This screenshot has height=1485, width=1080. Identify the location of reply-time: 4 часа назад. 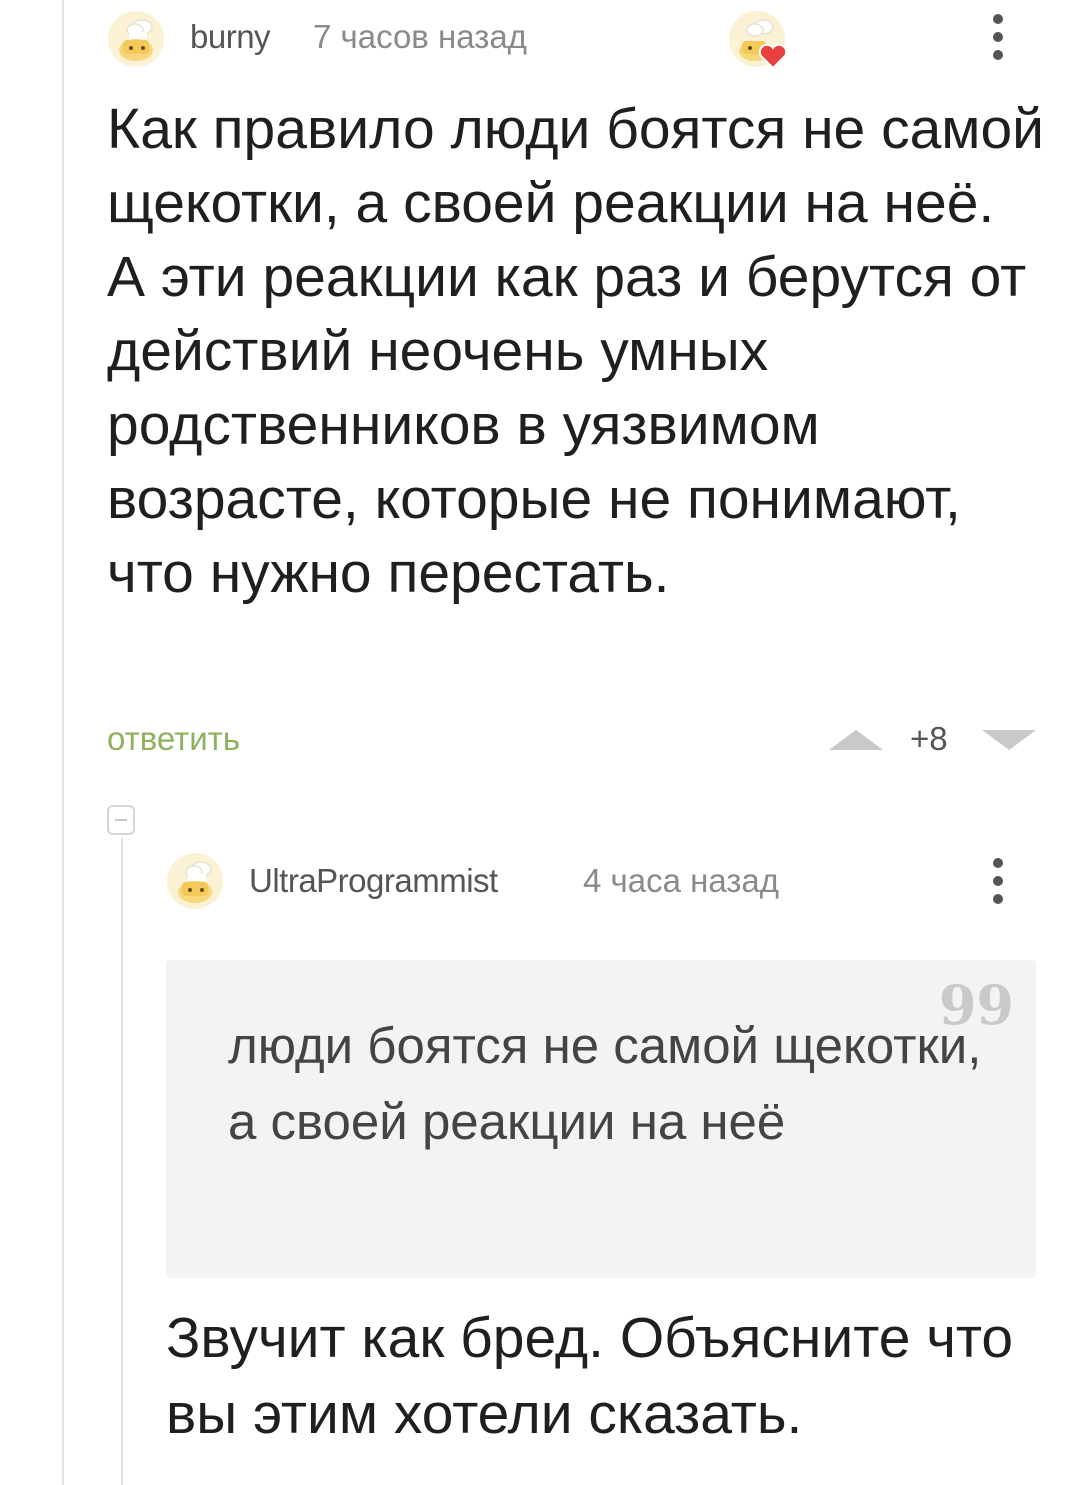
(681, 880).